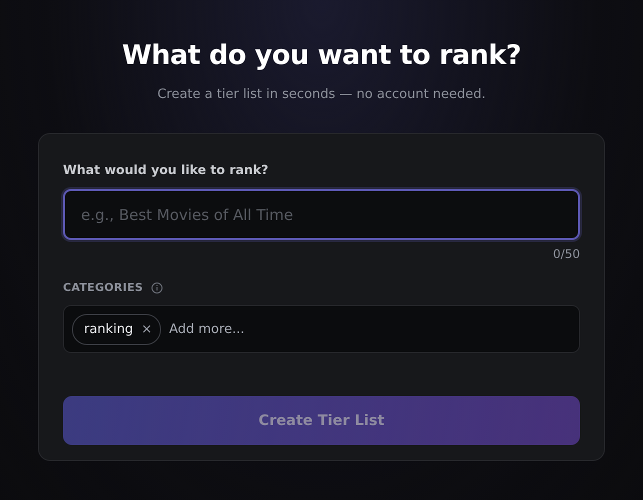 The width and height of the screenshot is (643, 500). What do you see at coordinates (321, 214) in the screenshot?
I see `topic-input-field: e.g., Best Movies of All Time` at bounding box center [321, 214].